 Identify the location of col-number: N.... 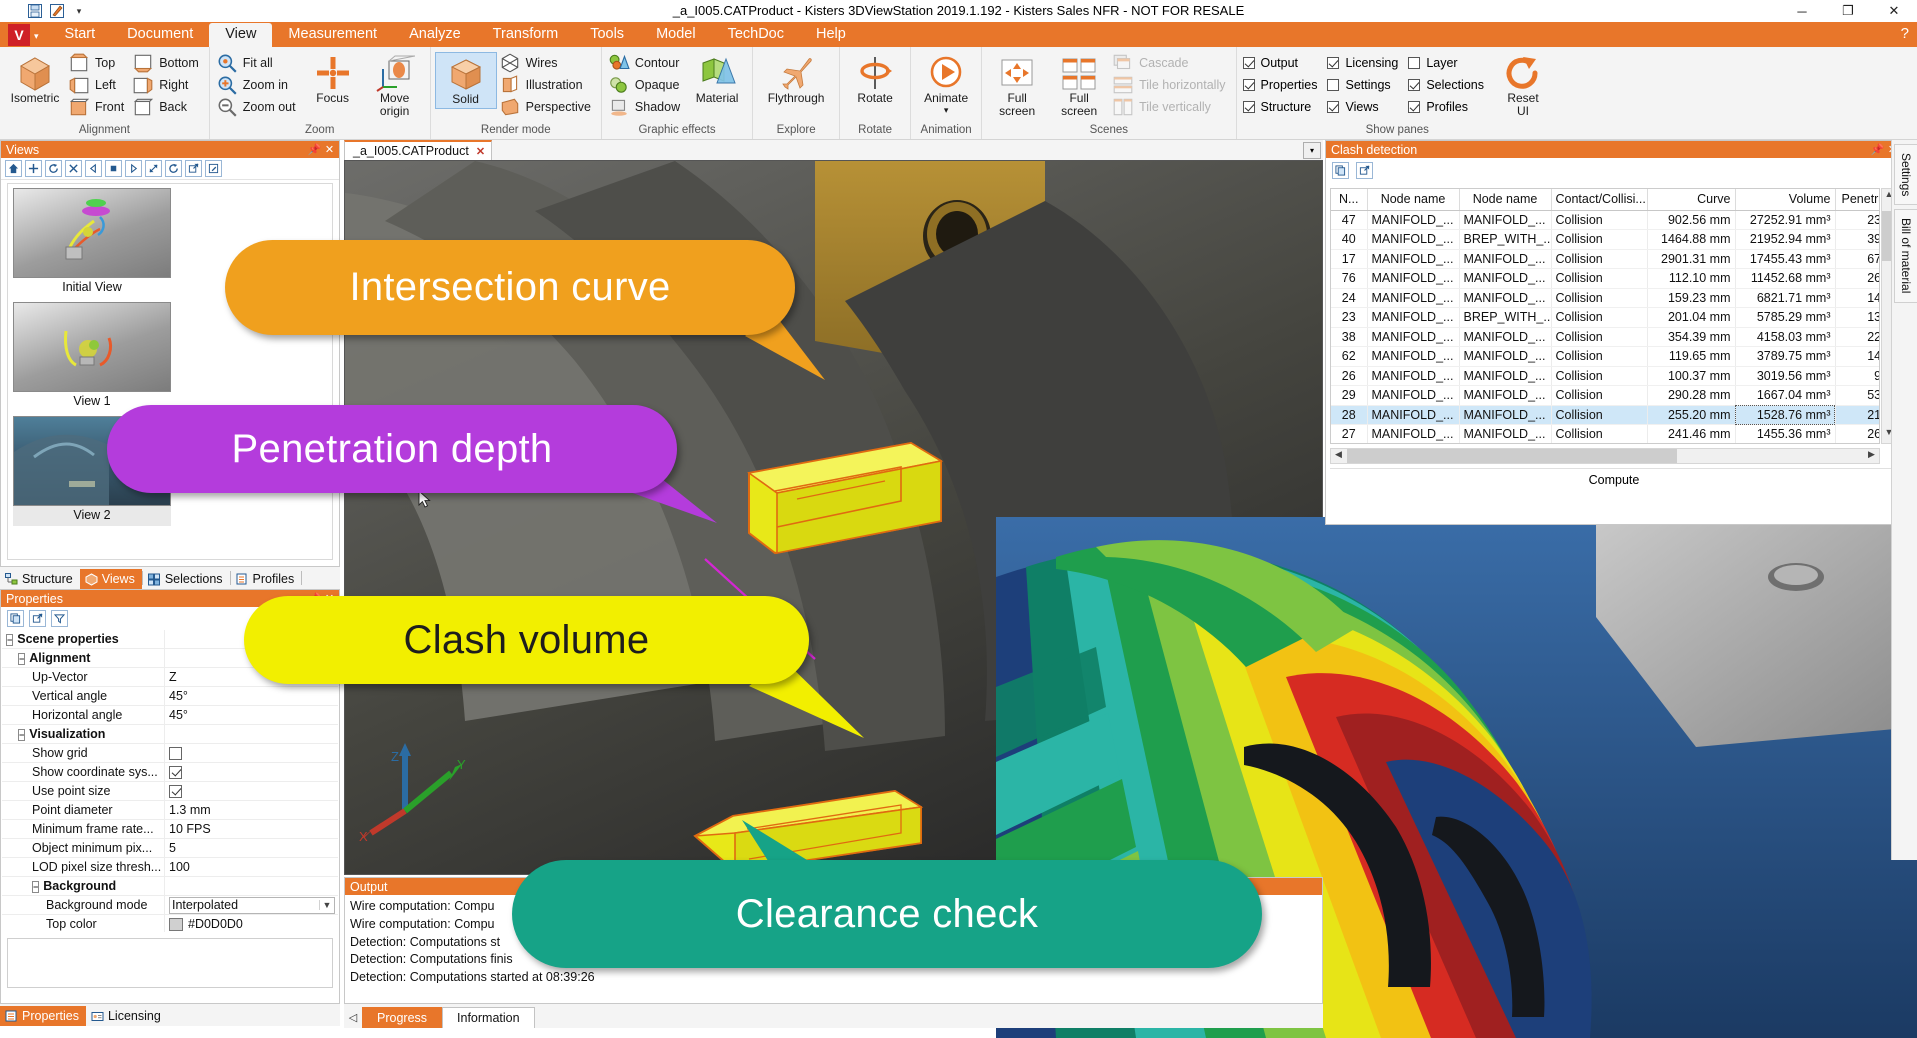
(1349, 200).